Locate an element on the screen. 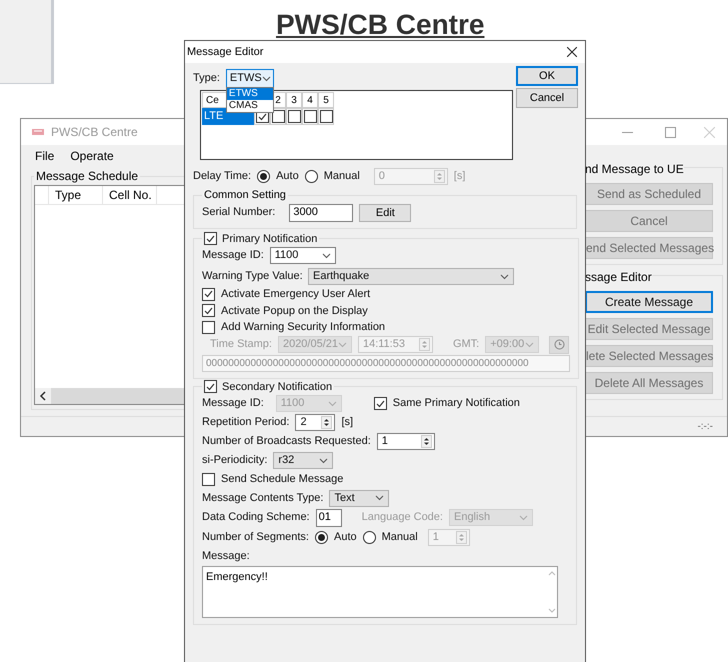  field-label: Activate Popup on the Display is located at coordinates (294, 311).